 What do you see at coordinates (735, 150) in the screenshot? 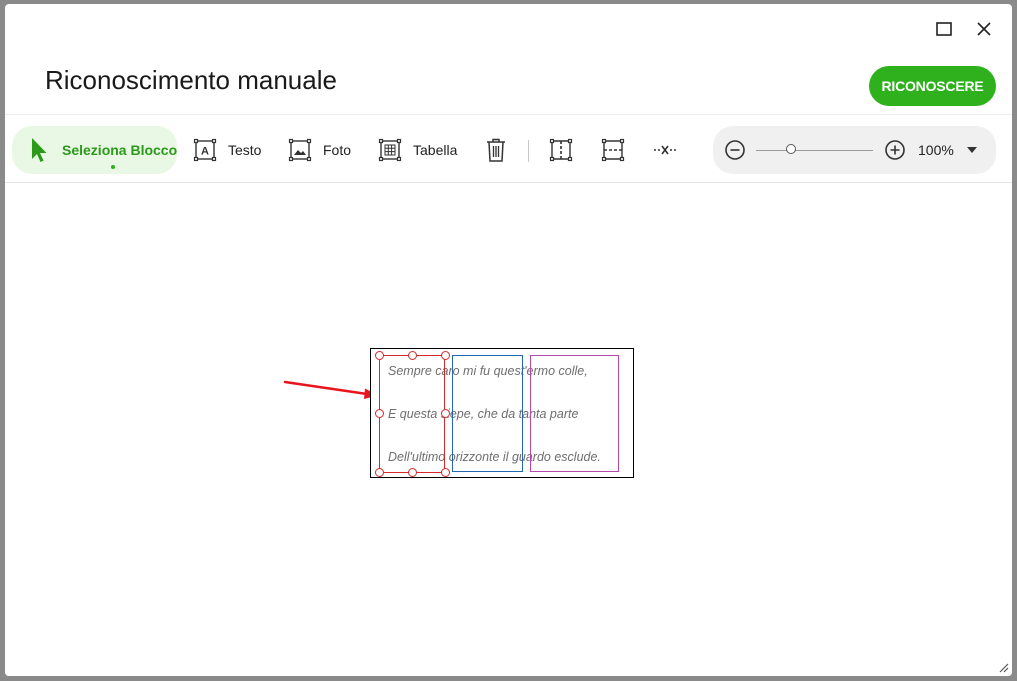
I see `zoom-out-icon` at bounding box center [735, 150].